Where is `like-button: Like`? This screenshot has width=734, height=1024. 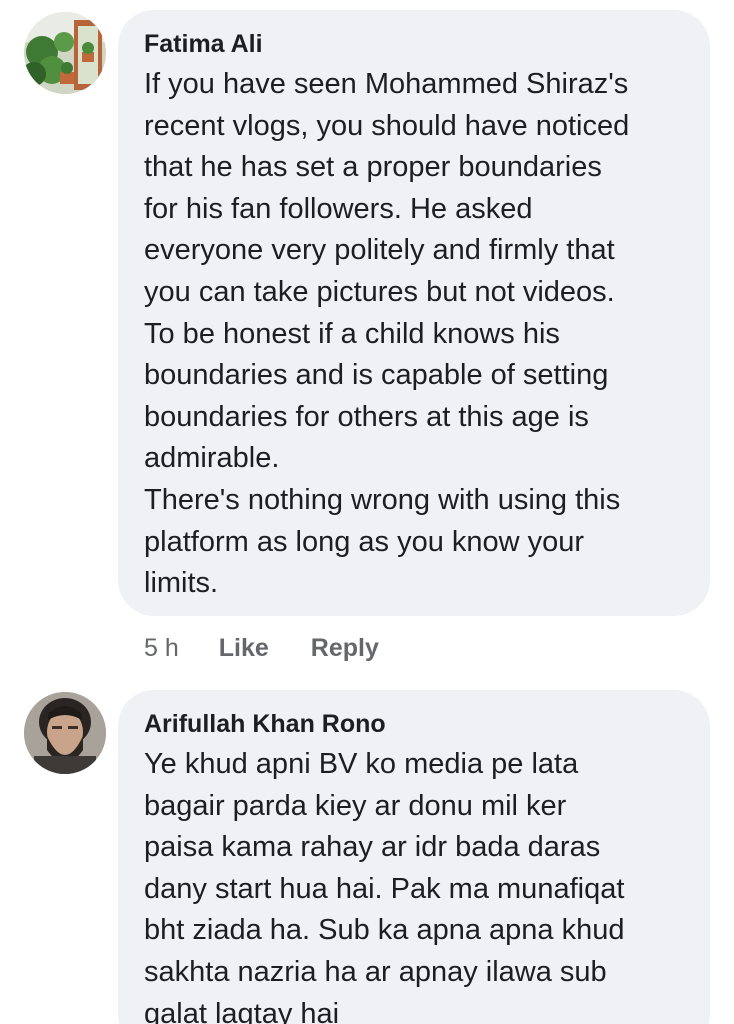 like-button: Like is located at coordinates (244, 648).